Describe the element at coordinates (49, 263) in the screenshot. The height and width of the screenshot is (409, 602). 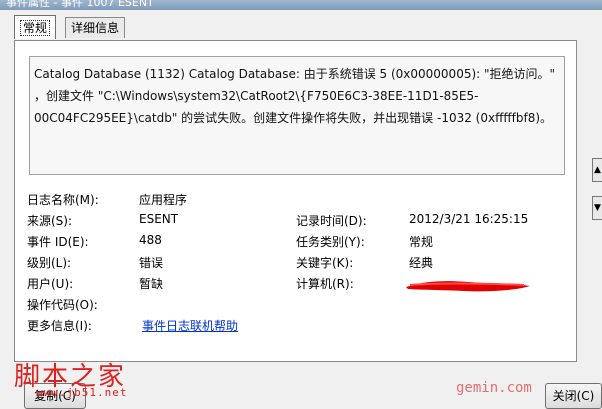
I see `level-label: 级别(L):` at that location.